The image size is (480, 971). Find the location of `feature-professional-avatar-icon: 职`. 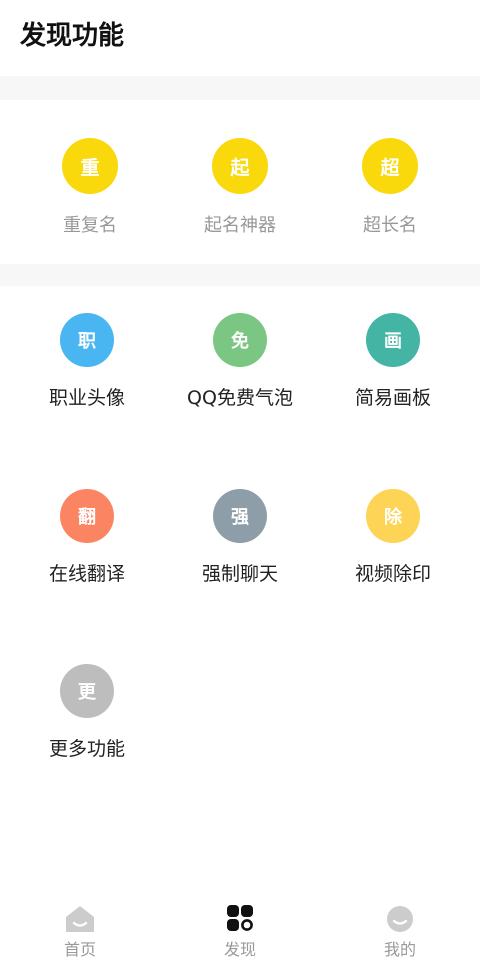

feature-professional-avatar-icon: 职 is located at coordinates (87, 340).